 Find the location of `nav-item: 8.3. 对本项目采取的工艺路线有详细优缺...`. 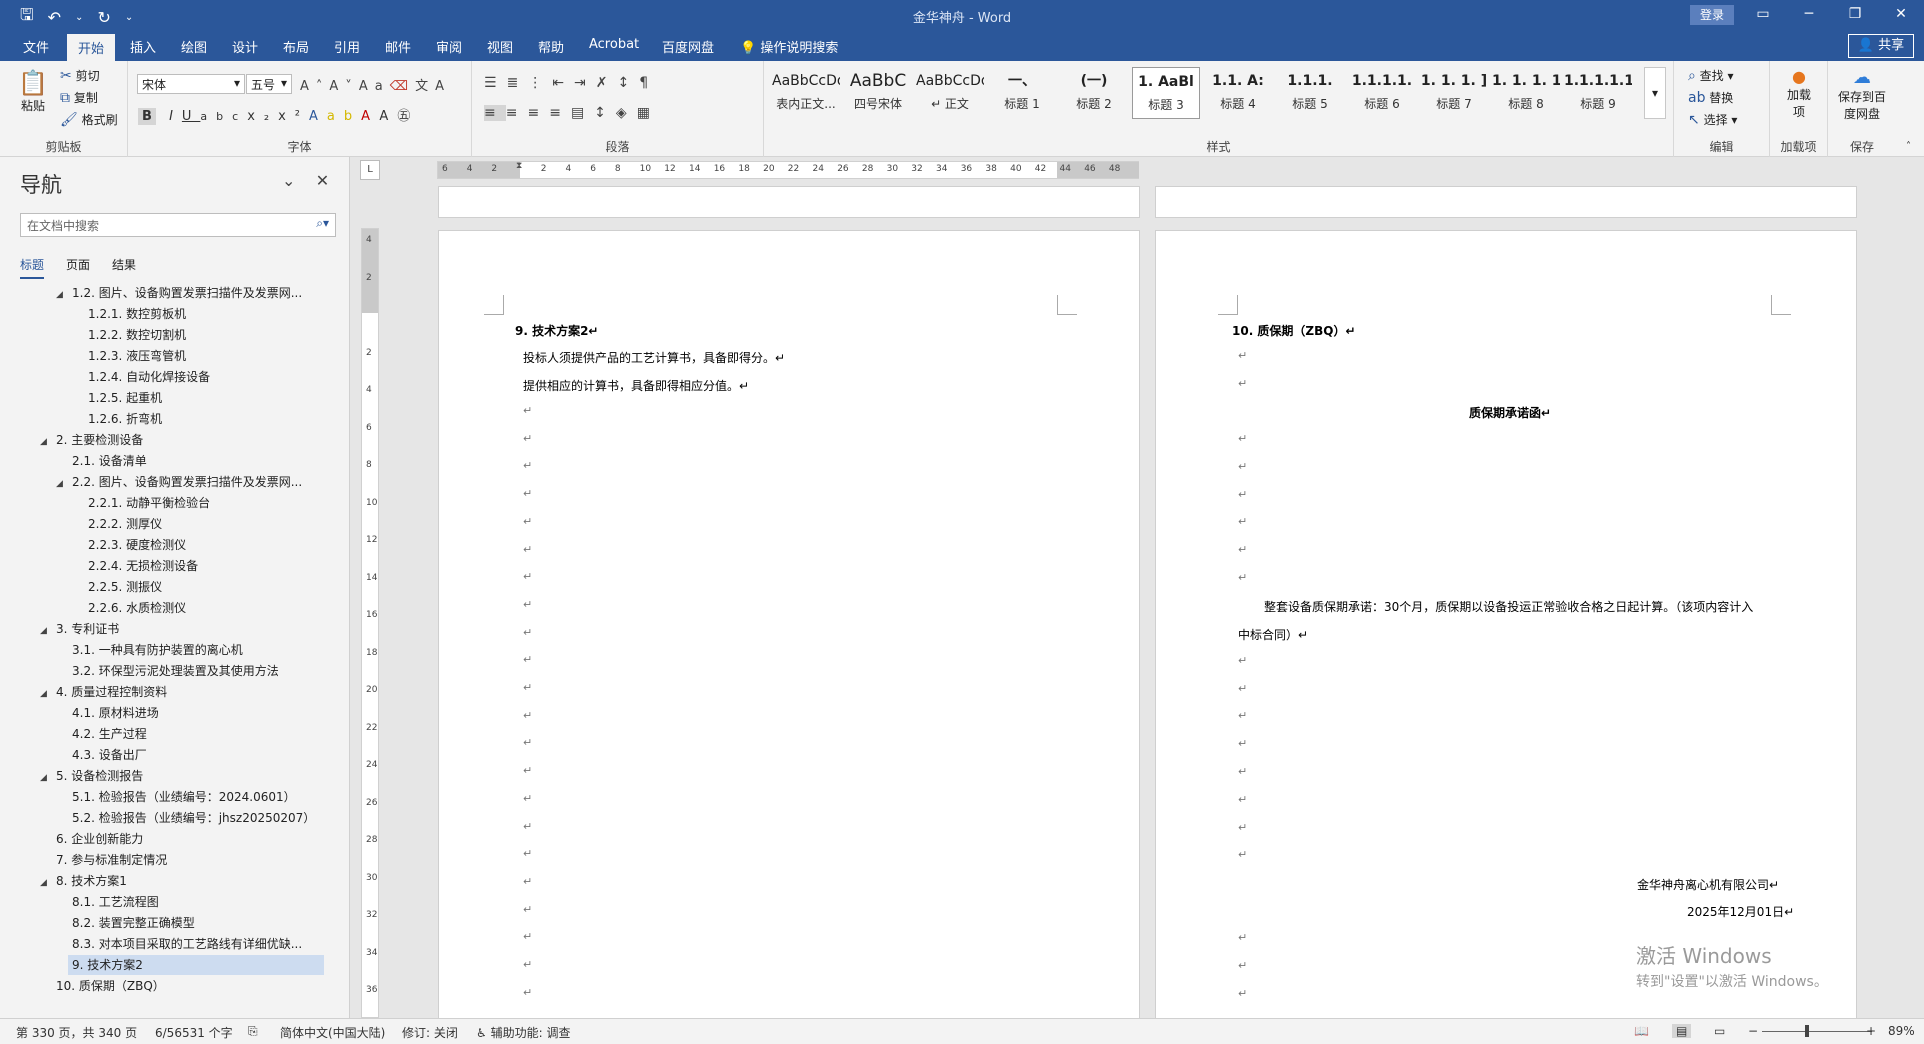

nav-item: 8.3. 对本项目采取的工艺路线有详细优缺... is located at coordinates (201, 944).